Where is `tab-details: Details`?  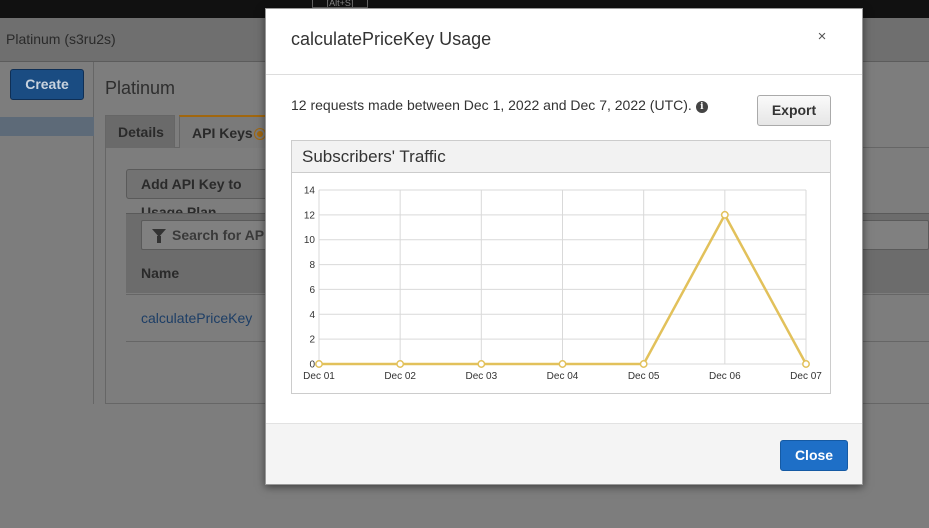
tab-details: Details is located at coordinates (140, 131).